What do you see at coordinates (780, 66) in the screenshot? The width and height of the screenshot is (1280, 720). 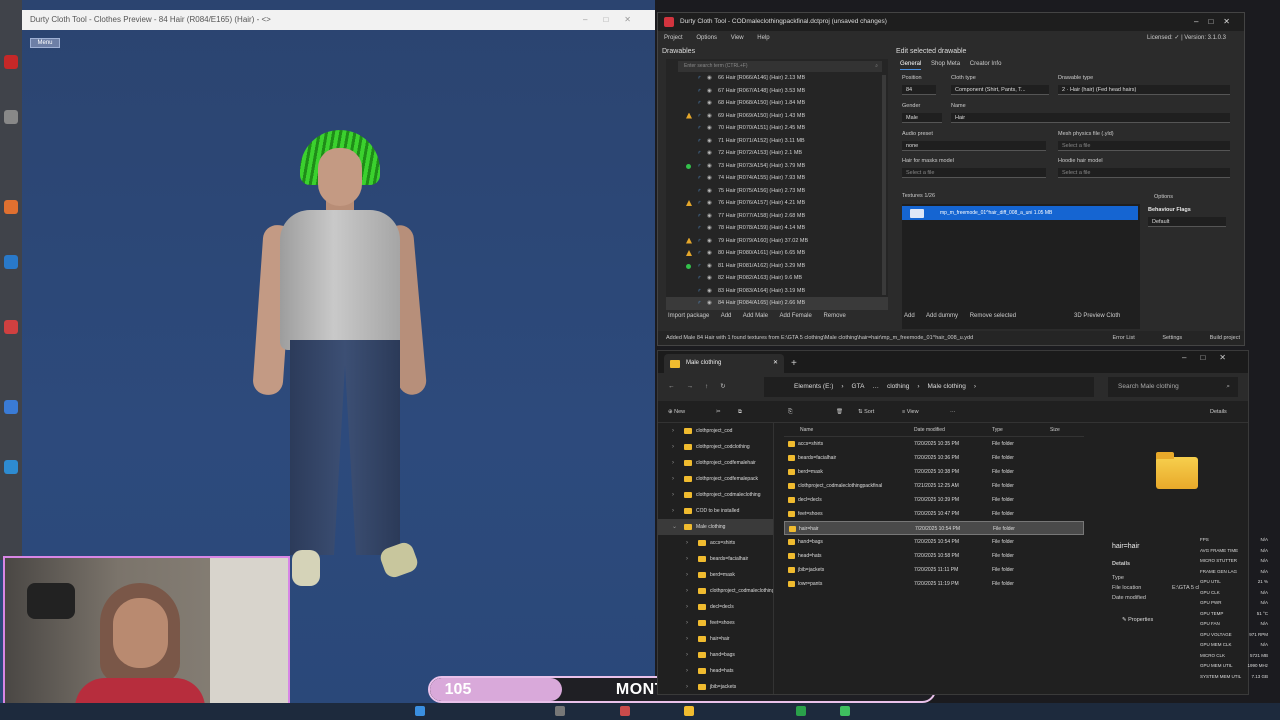 I see `drawables-search-input: Enter search term (CTRL+F) ⌕` at bounding box center [780, 66].